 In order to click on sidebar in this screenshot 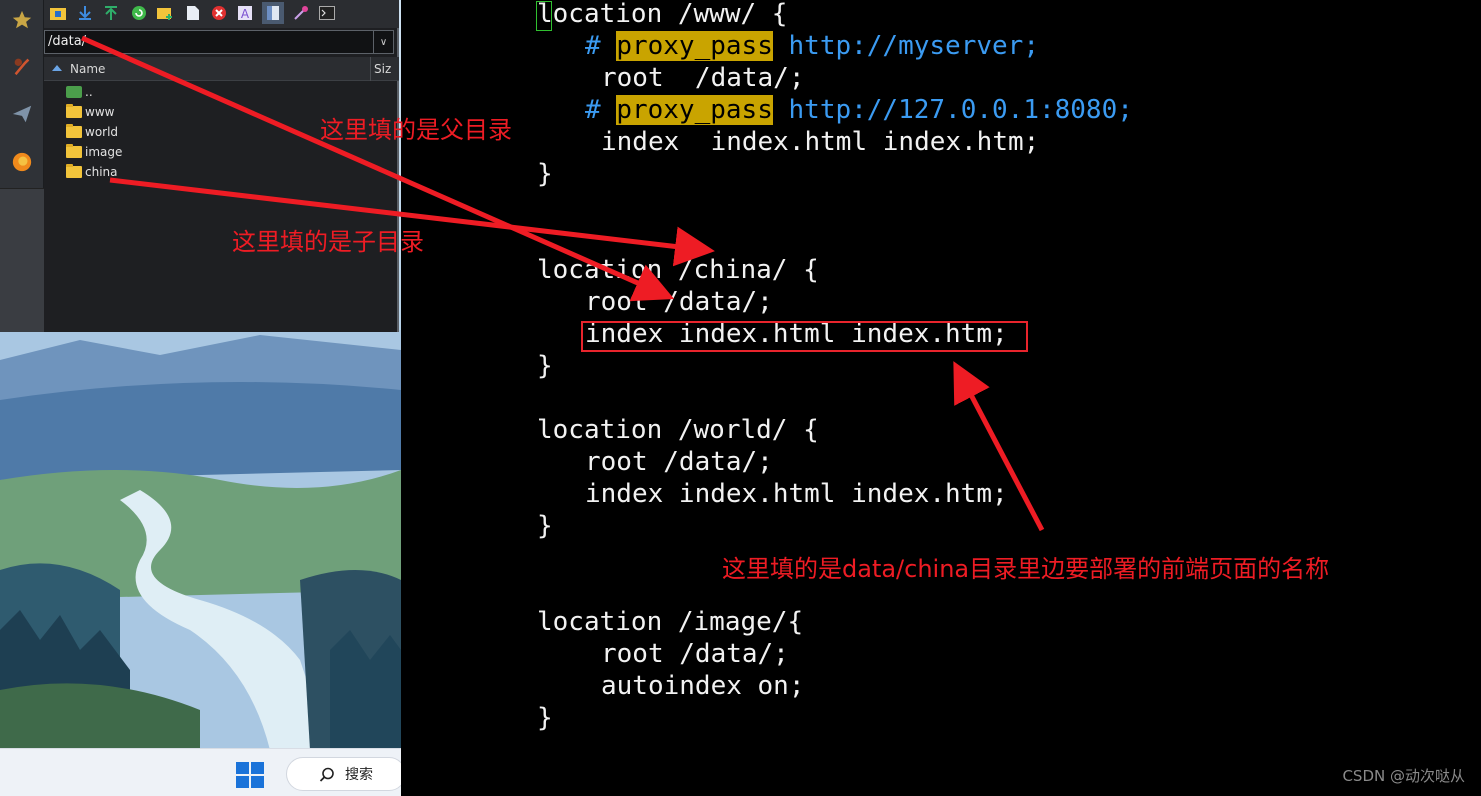, I will do `click(22, 166)`.